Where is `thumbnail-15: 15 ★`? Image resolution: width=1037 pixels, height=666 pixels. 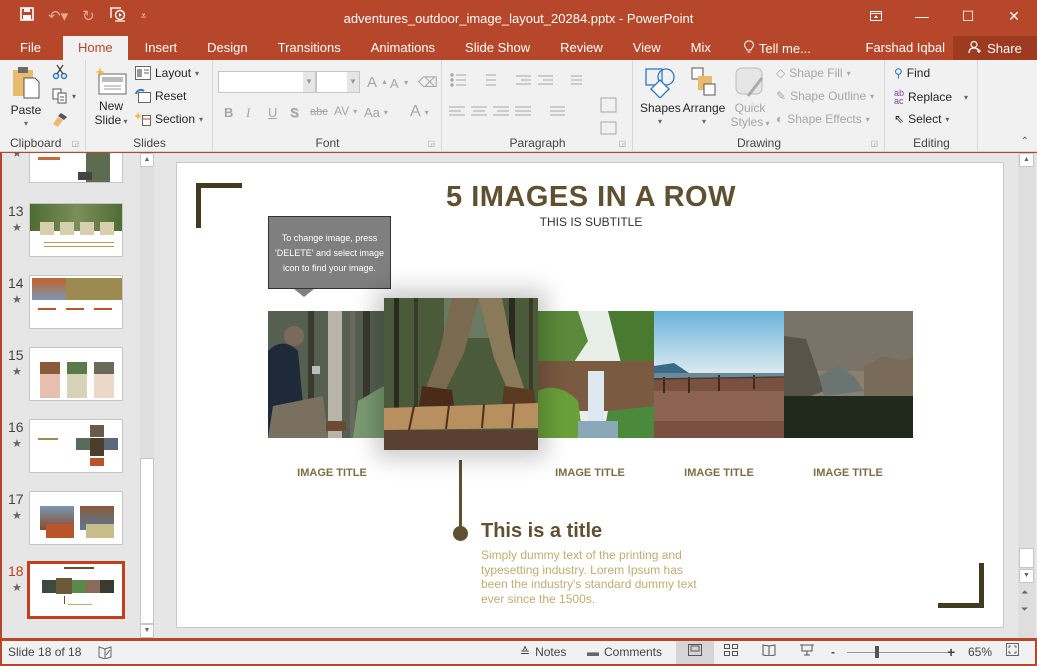 thumbnail-15: 15 ★ is located at coordinates (71, 376).